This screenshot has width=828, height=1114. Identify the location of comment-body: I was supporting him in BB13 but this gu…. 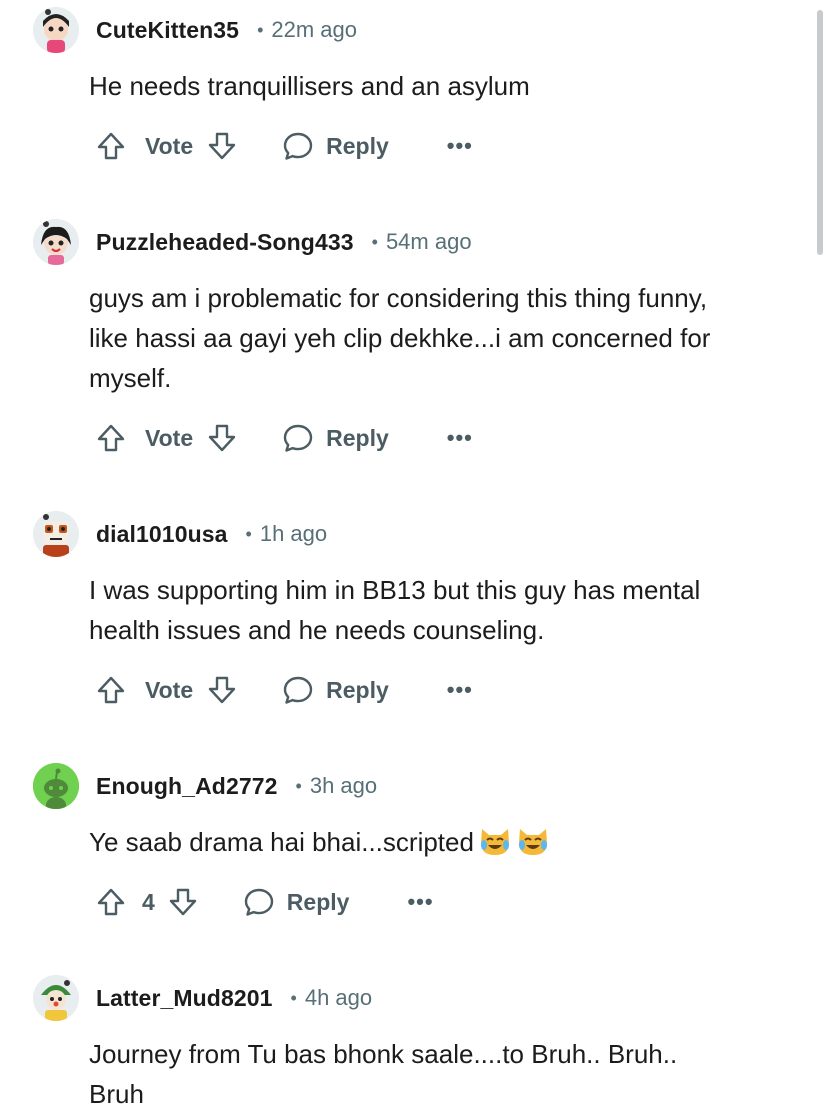
(439, 610).